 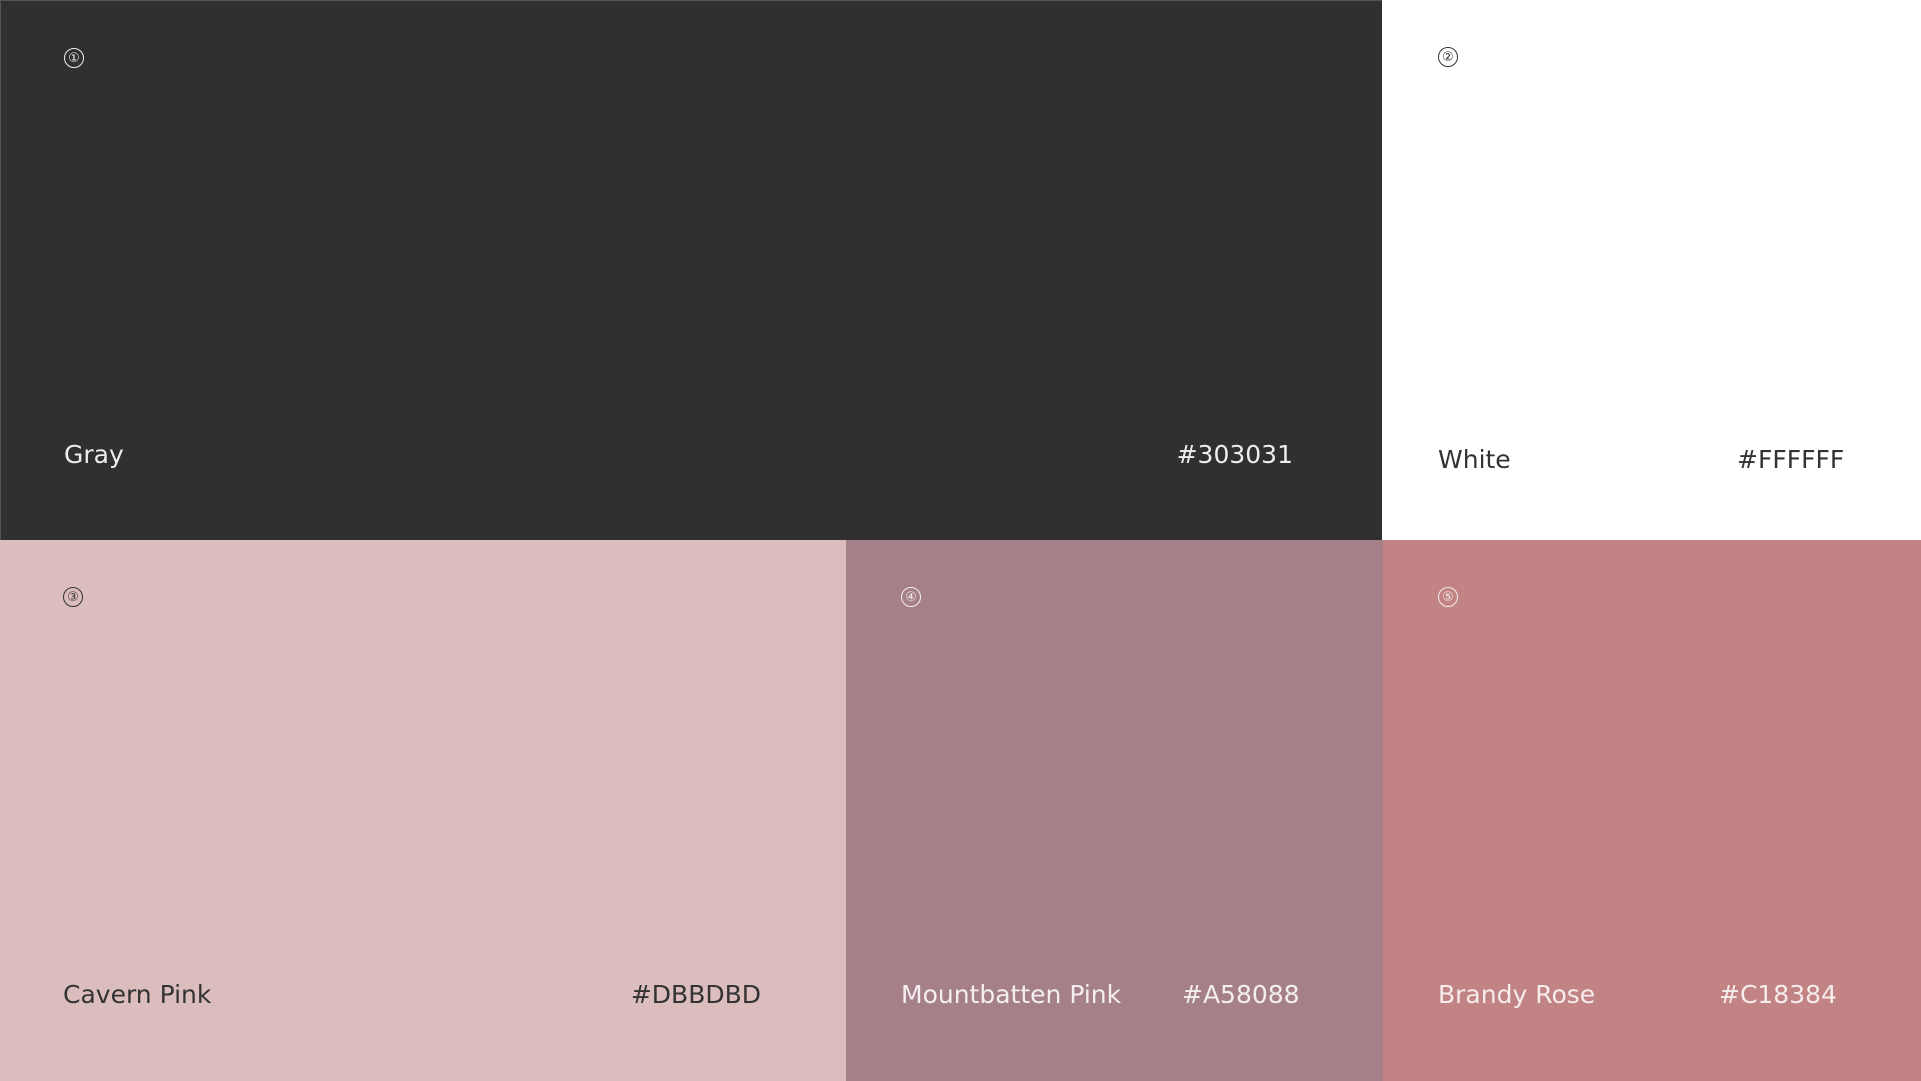 I want to click on swatch-name: Brandy Rose, so click(x=1517, y=994).